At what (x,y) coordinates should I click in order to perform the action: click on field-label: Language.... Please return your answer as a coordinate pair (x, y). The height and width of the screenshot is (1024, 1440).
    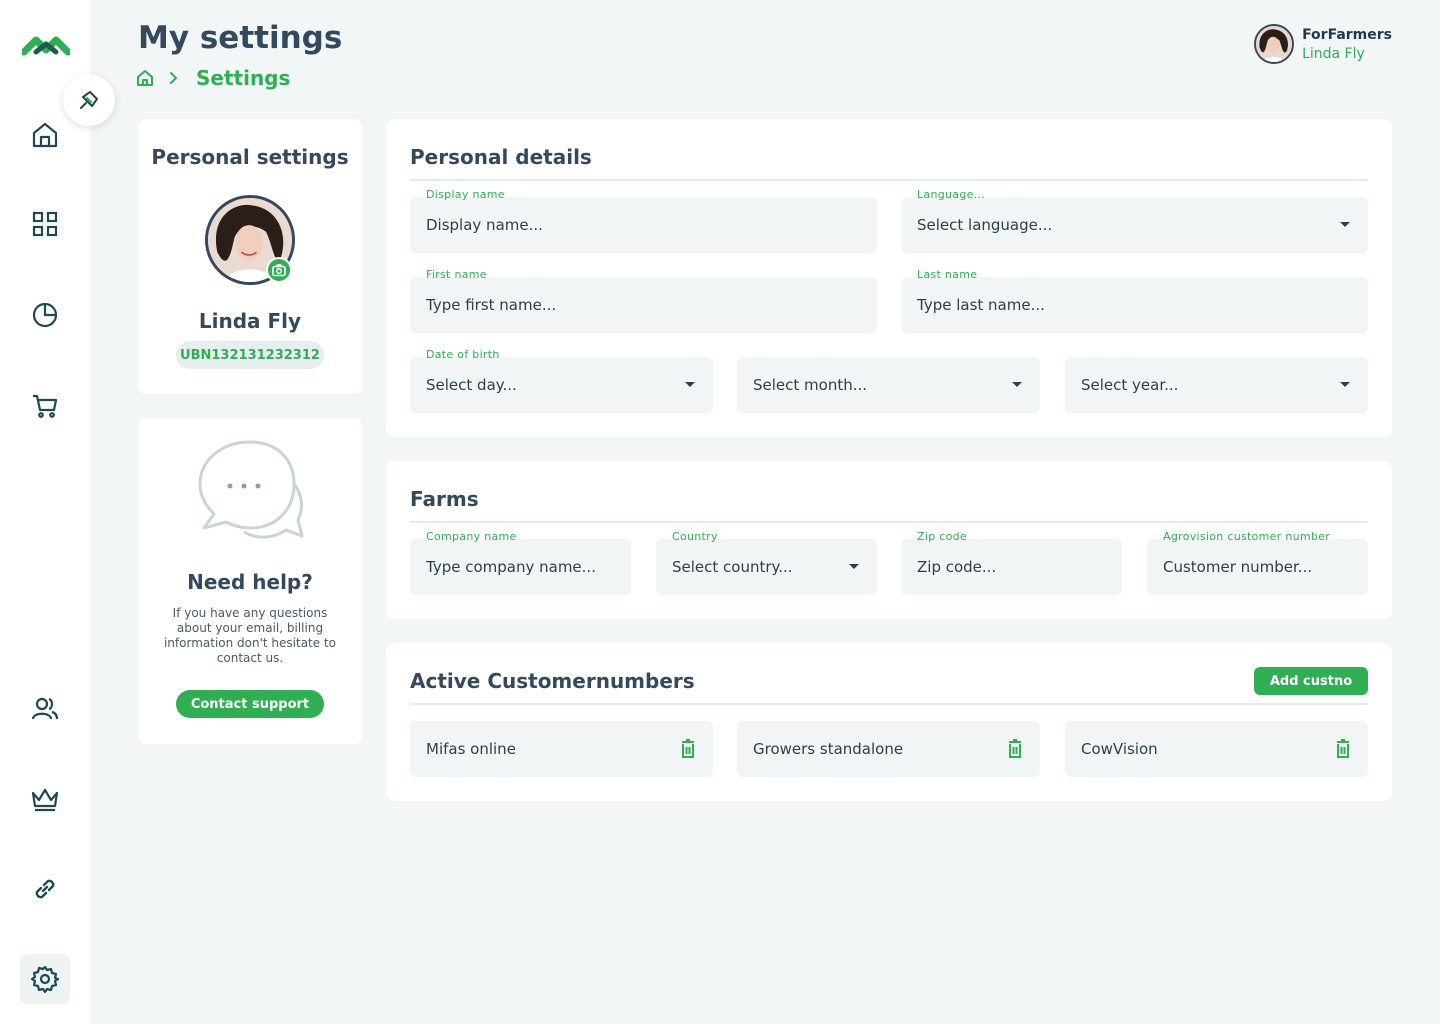
    Looking at the image, I should click on (951, 194).